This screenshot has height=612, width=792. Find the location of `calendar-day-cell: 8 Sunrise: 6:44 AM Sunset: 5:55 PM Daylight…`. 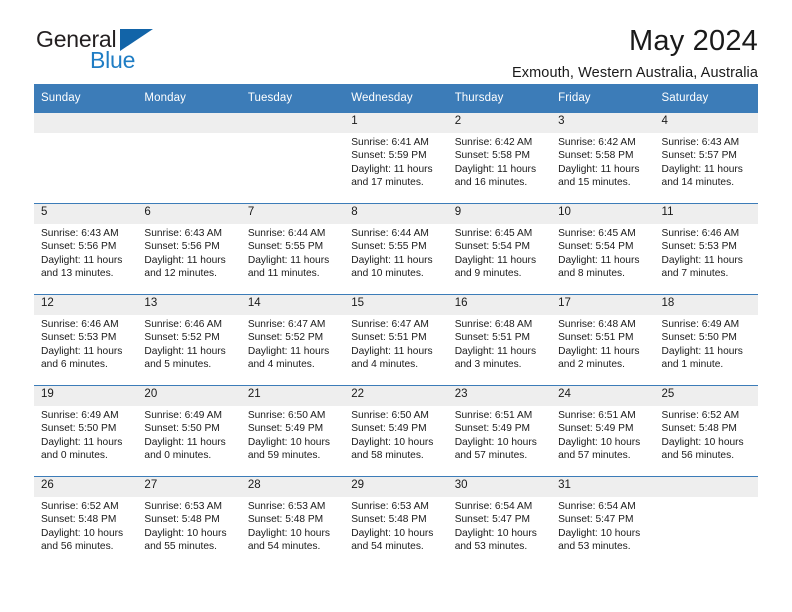

calendar-day-cell: 8 Sunrise: 6:44 AM Sunset: 5:55 PM Daylight… is located at coordinates (396, 249).